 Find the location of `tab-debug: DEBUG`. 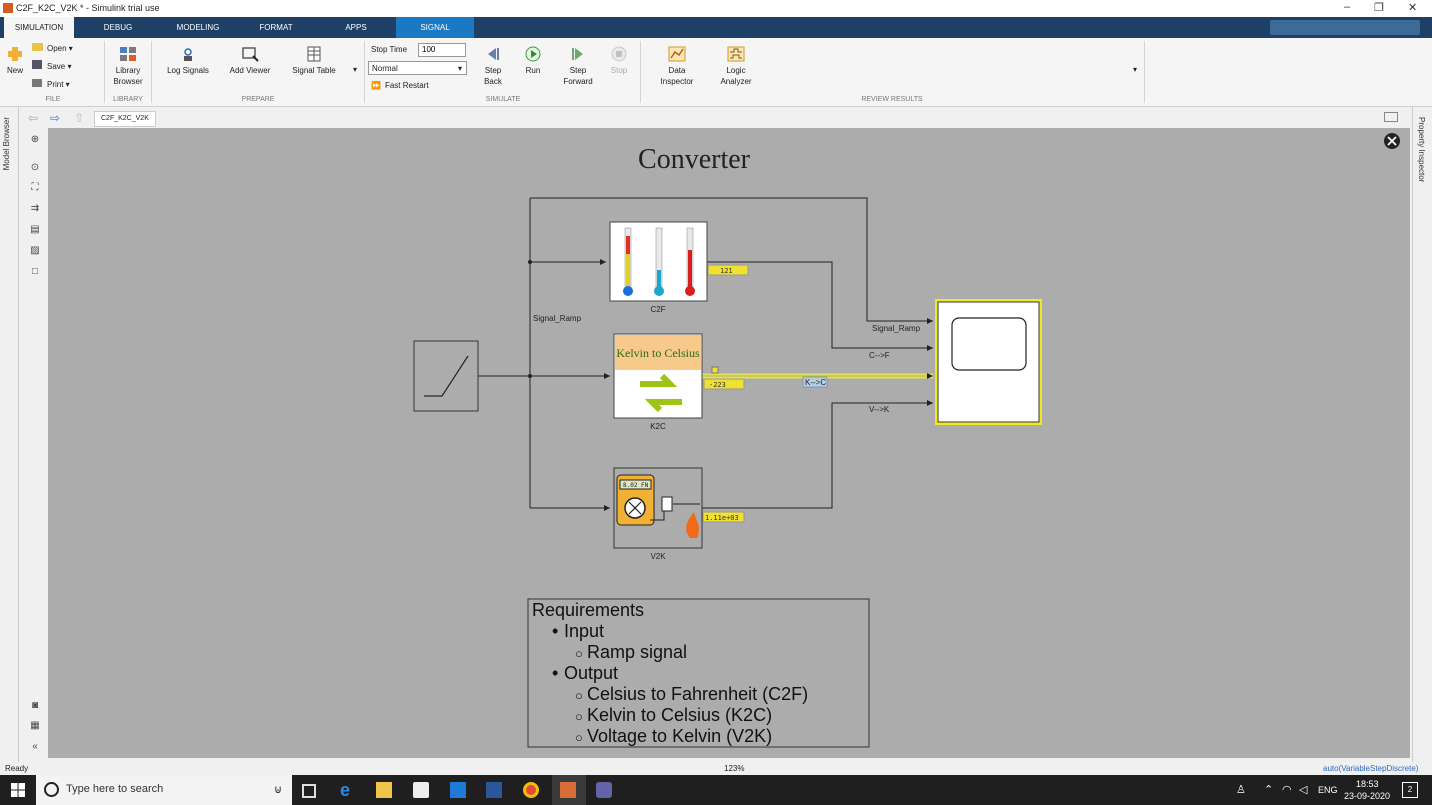

tab-debug: DEBUG is located at coordinates (118, 27).